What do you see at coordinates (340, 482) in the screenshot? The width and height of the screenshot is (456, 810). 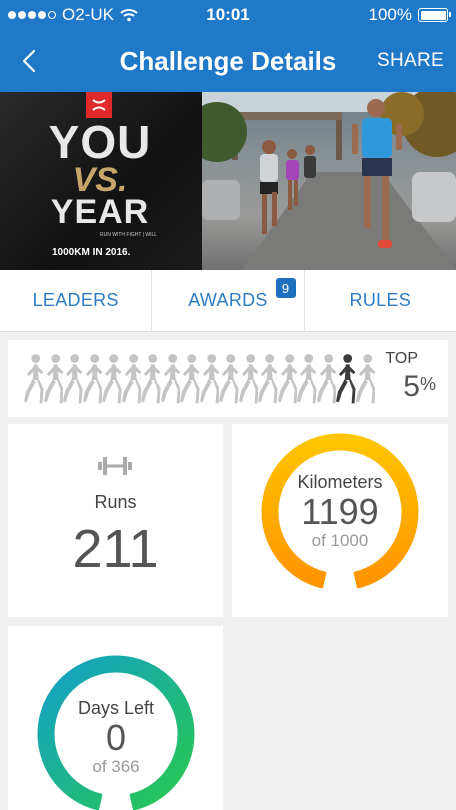 I see `kilometers-label: Kilometers` at bounding box center [340, 482].